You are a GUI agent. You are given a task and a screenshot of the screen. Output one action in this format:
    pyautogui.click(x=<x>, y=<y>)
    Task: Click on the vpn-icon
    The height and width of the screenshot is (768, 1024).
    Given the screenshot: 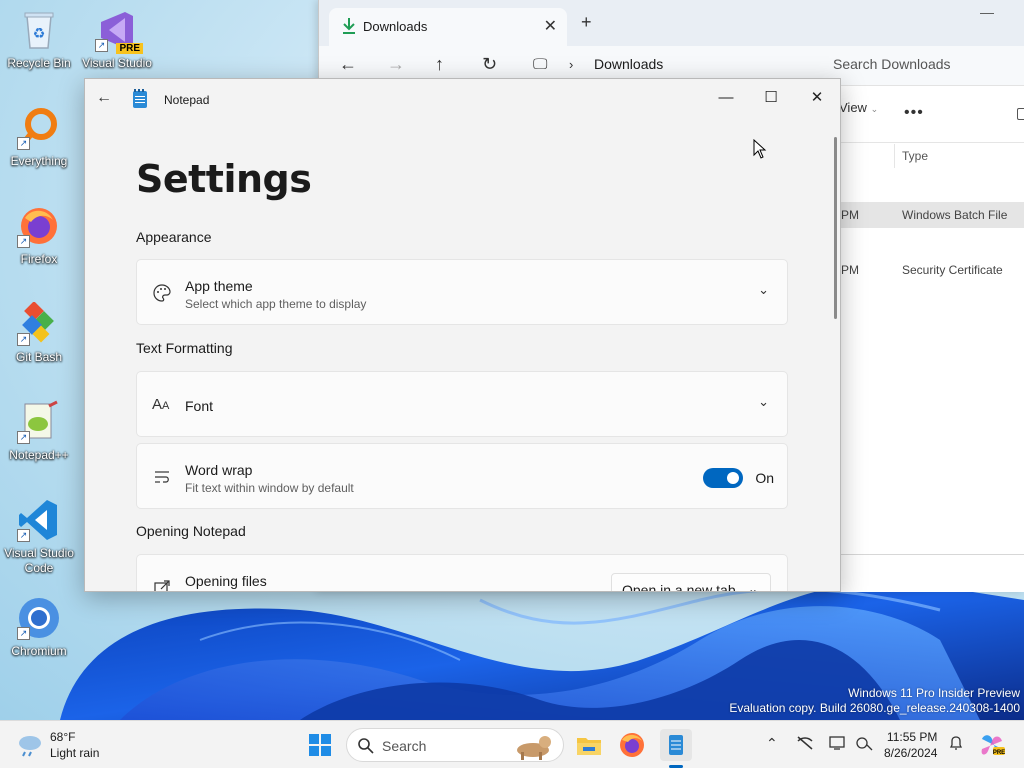 What is the action you would take?
    pyautogui.click(x=864, y=744)
    